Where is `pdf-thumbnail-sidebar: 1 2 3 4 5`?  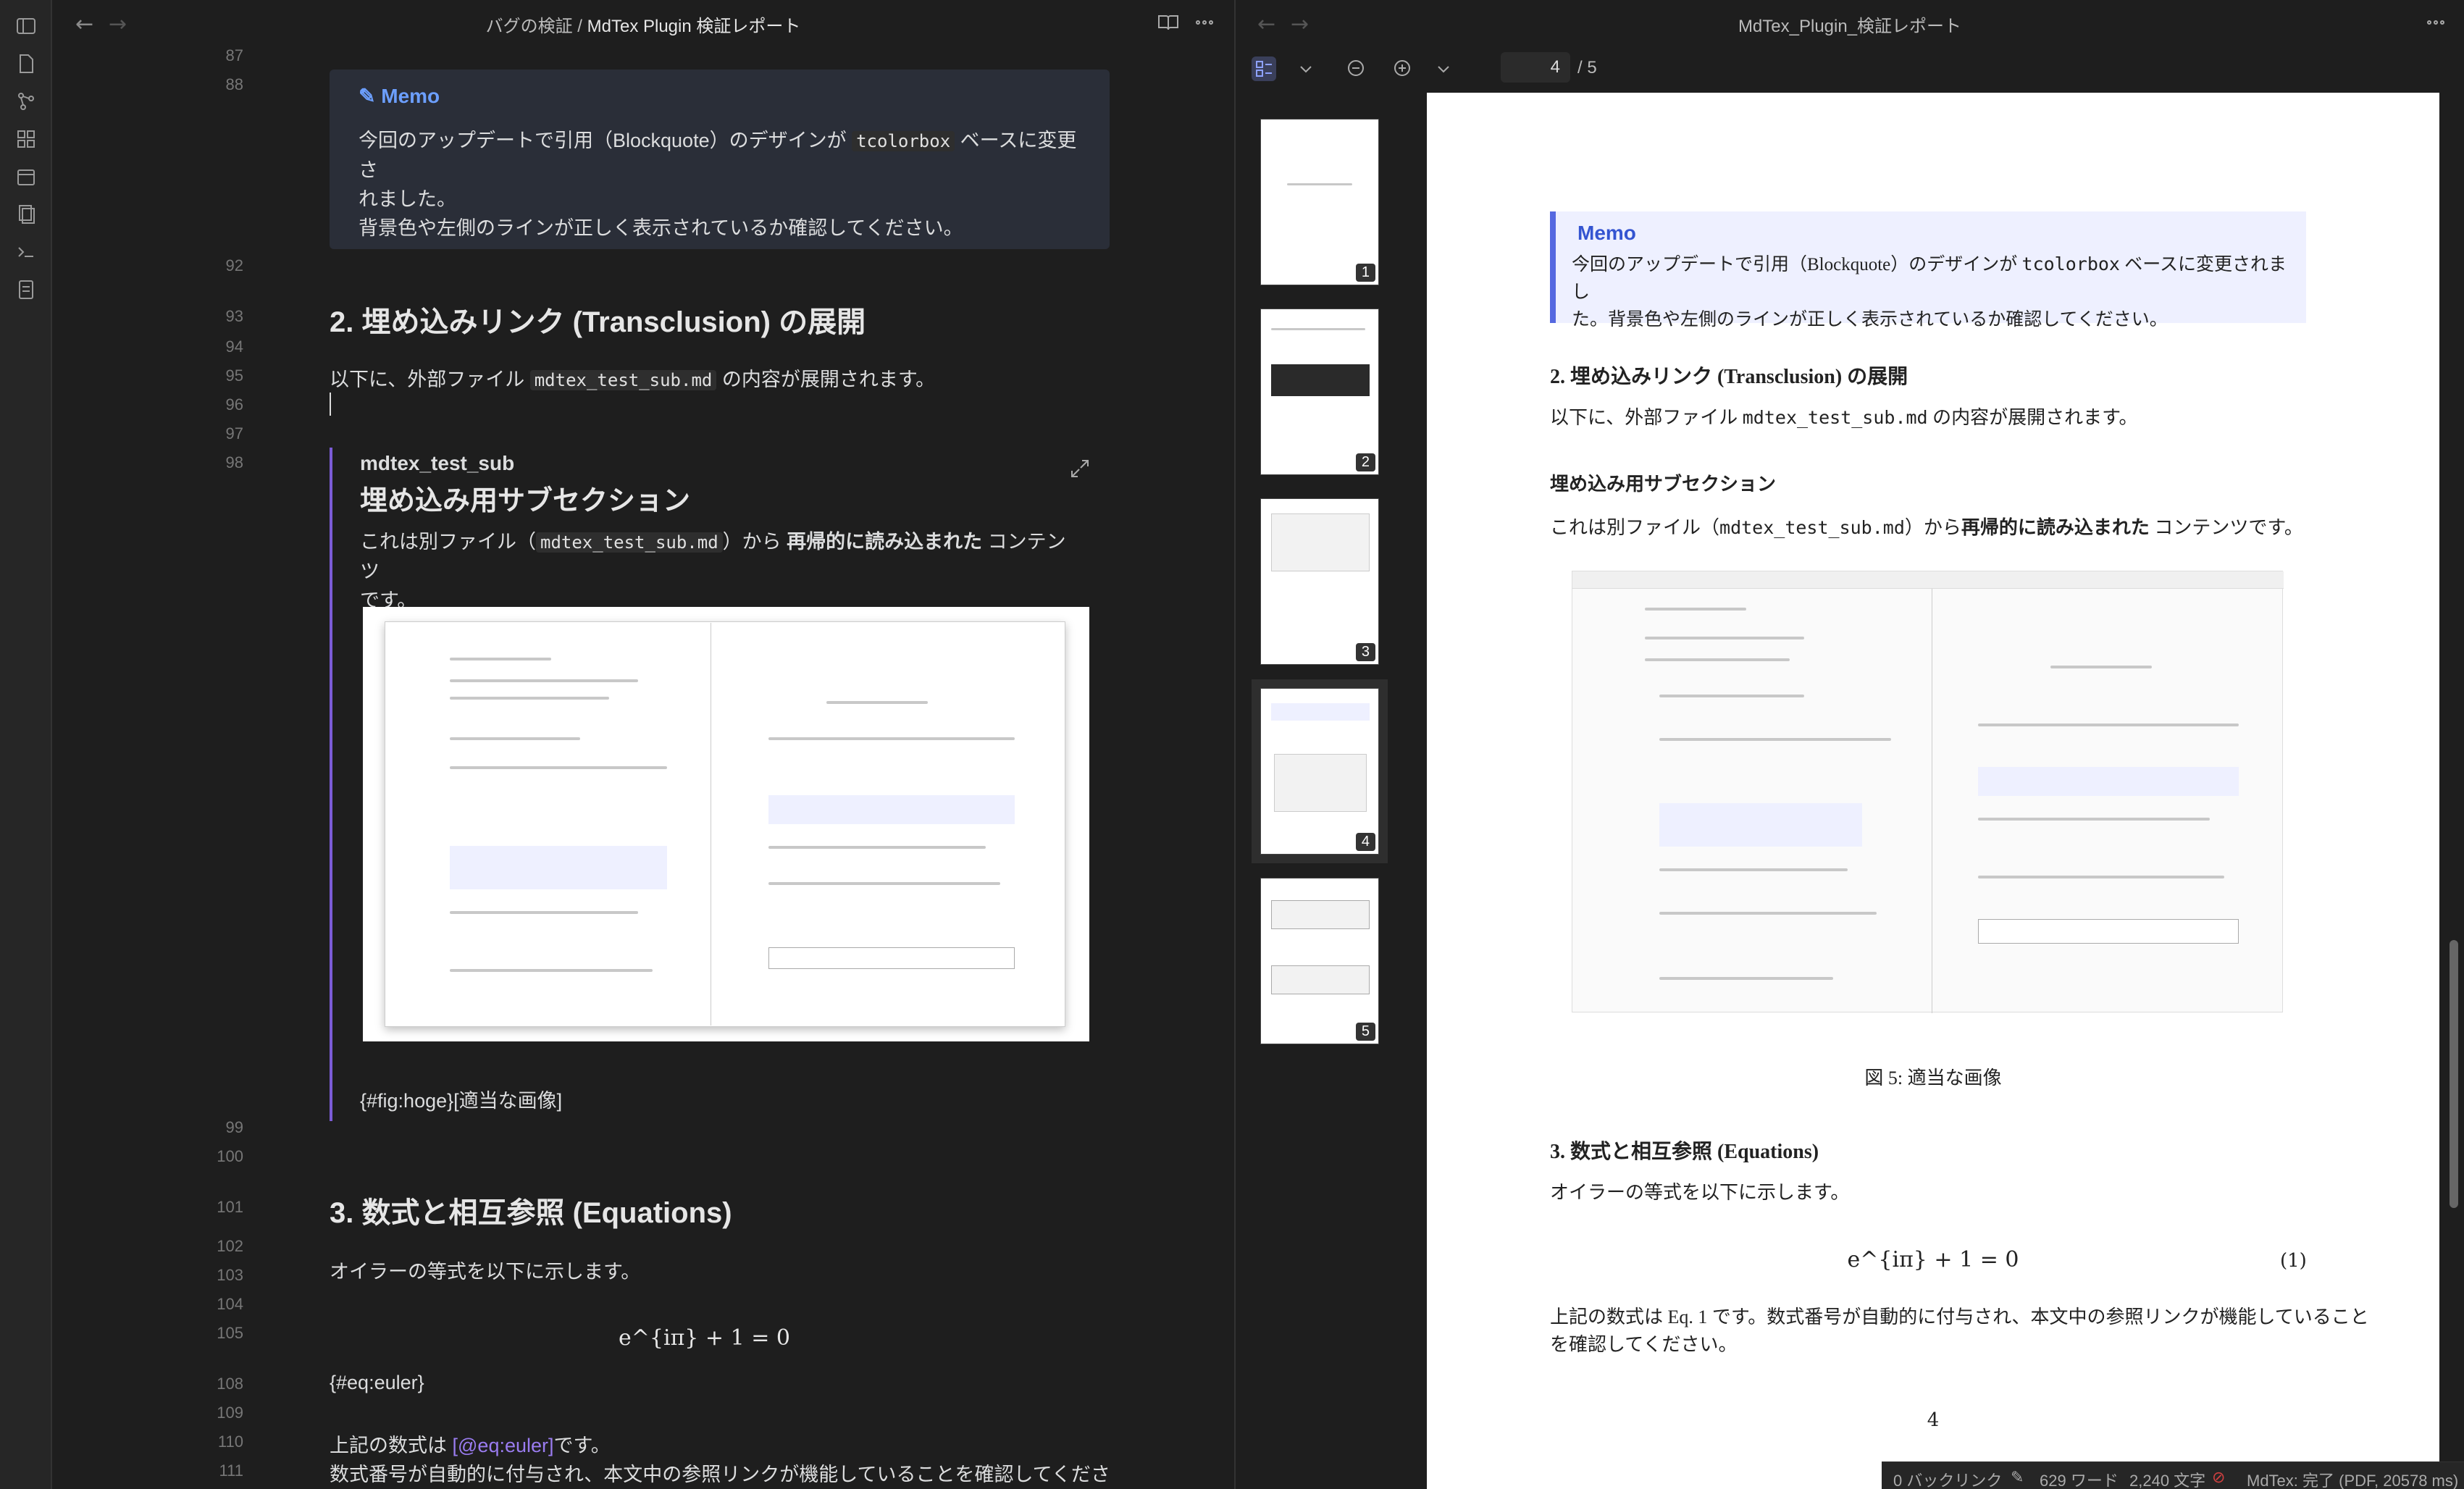
pdf-thumbnail-sidebar: 1 2 3 4 5 is located at coordinates (1331, 791).